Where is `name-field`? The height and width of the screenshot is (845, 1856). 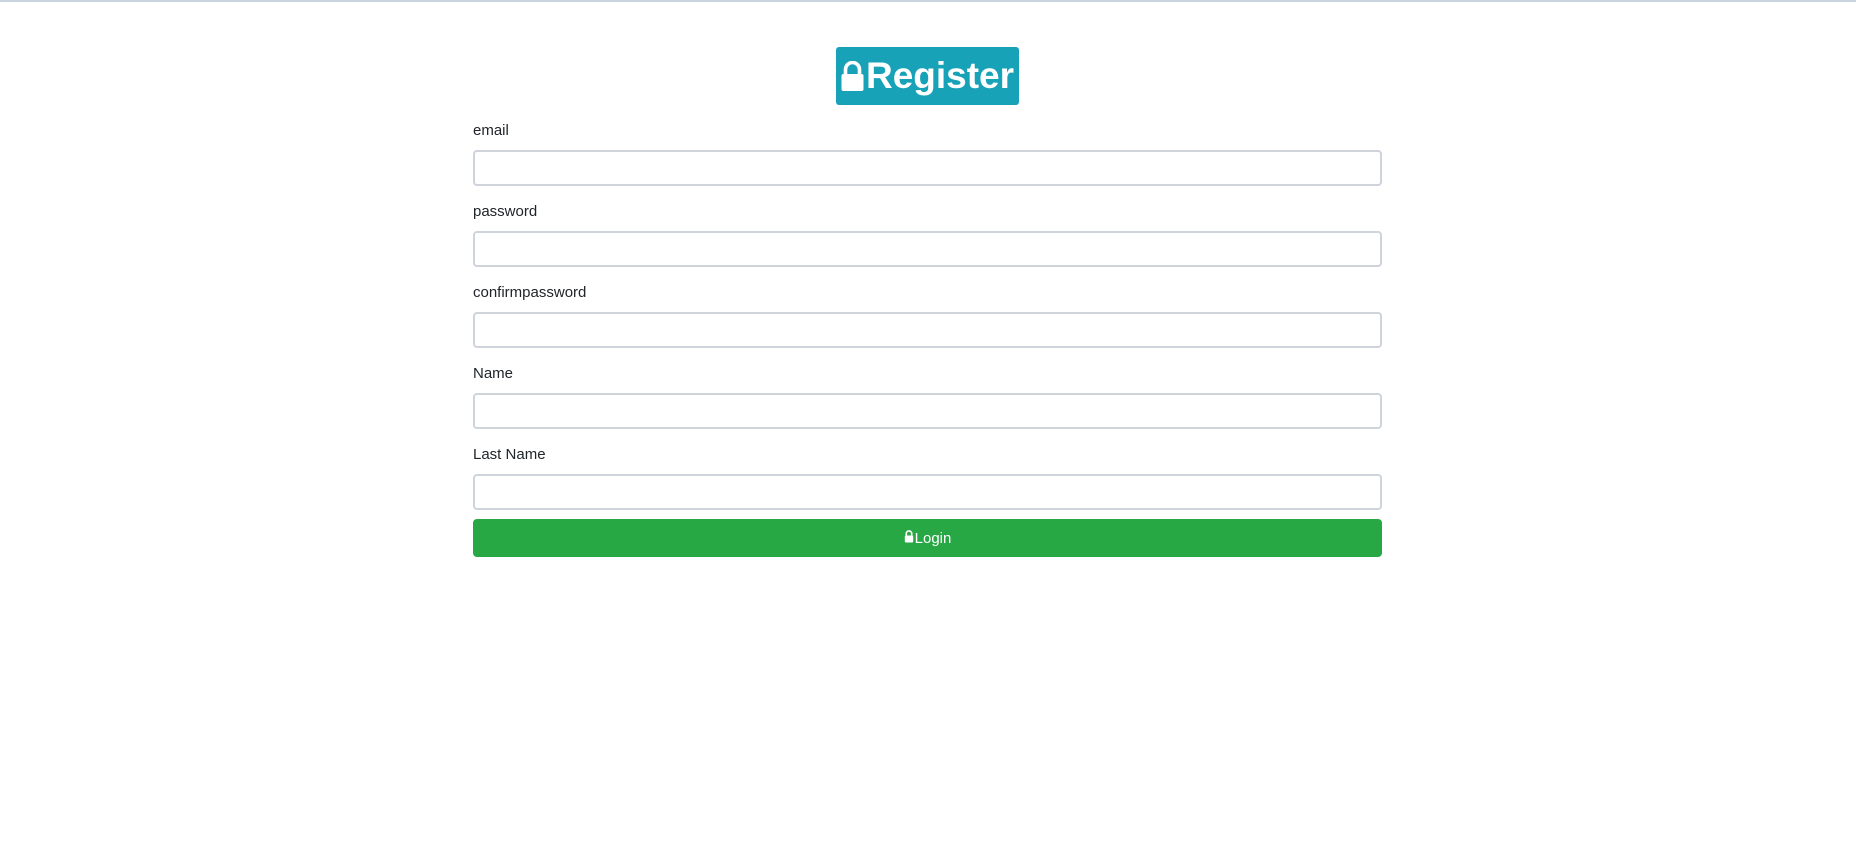 name-field is located at coordinates (927, 411).